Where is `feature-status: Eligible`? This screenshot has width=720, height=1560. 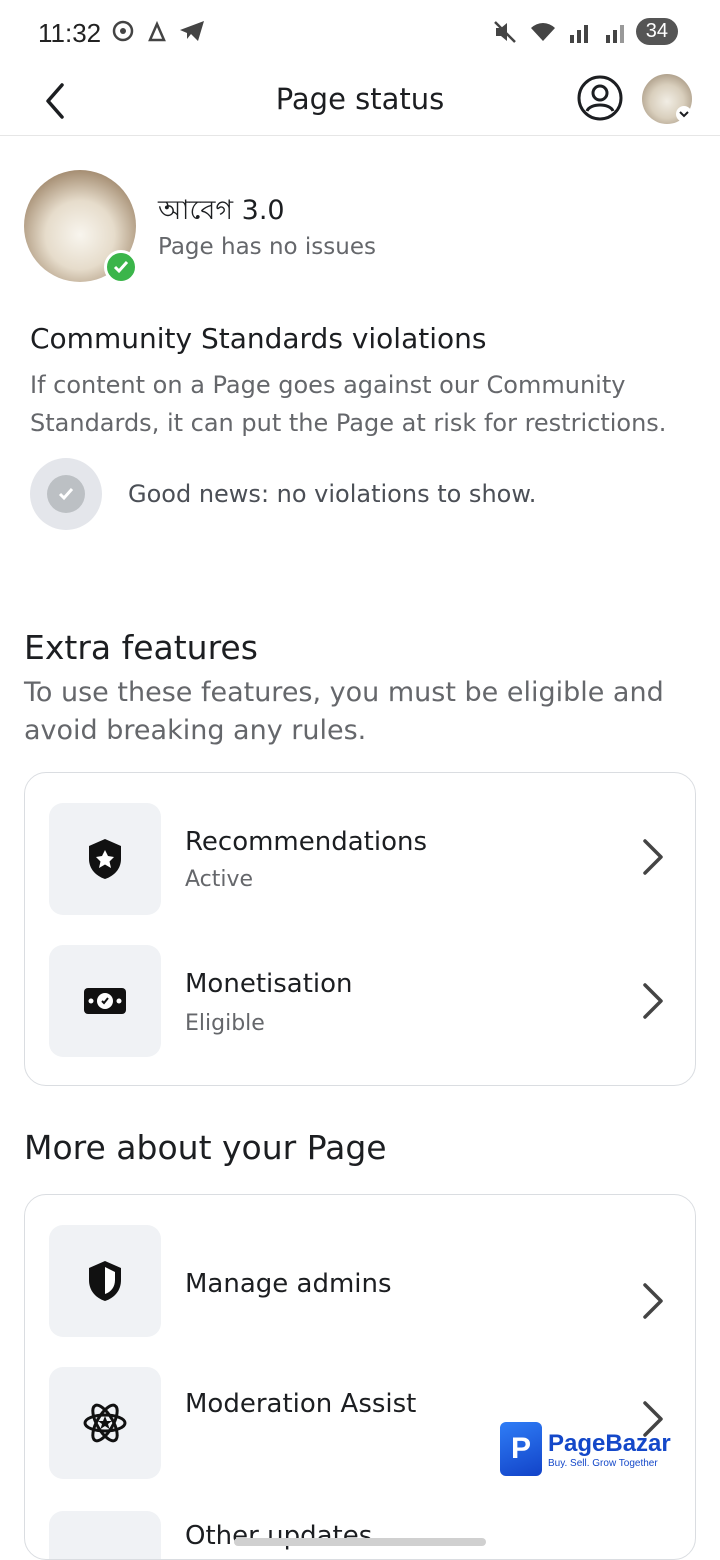 feature-status: Eligible is located at coordinates (225, 1023).